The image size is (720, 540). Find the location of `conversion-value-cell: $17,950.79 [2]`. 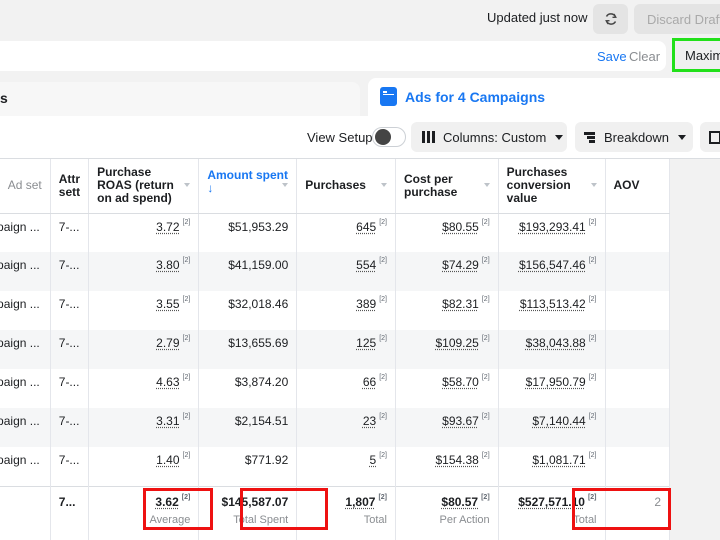

conversion-value-cell: $17,950.79 [2] is located at coordinates (552, 388).